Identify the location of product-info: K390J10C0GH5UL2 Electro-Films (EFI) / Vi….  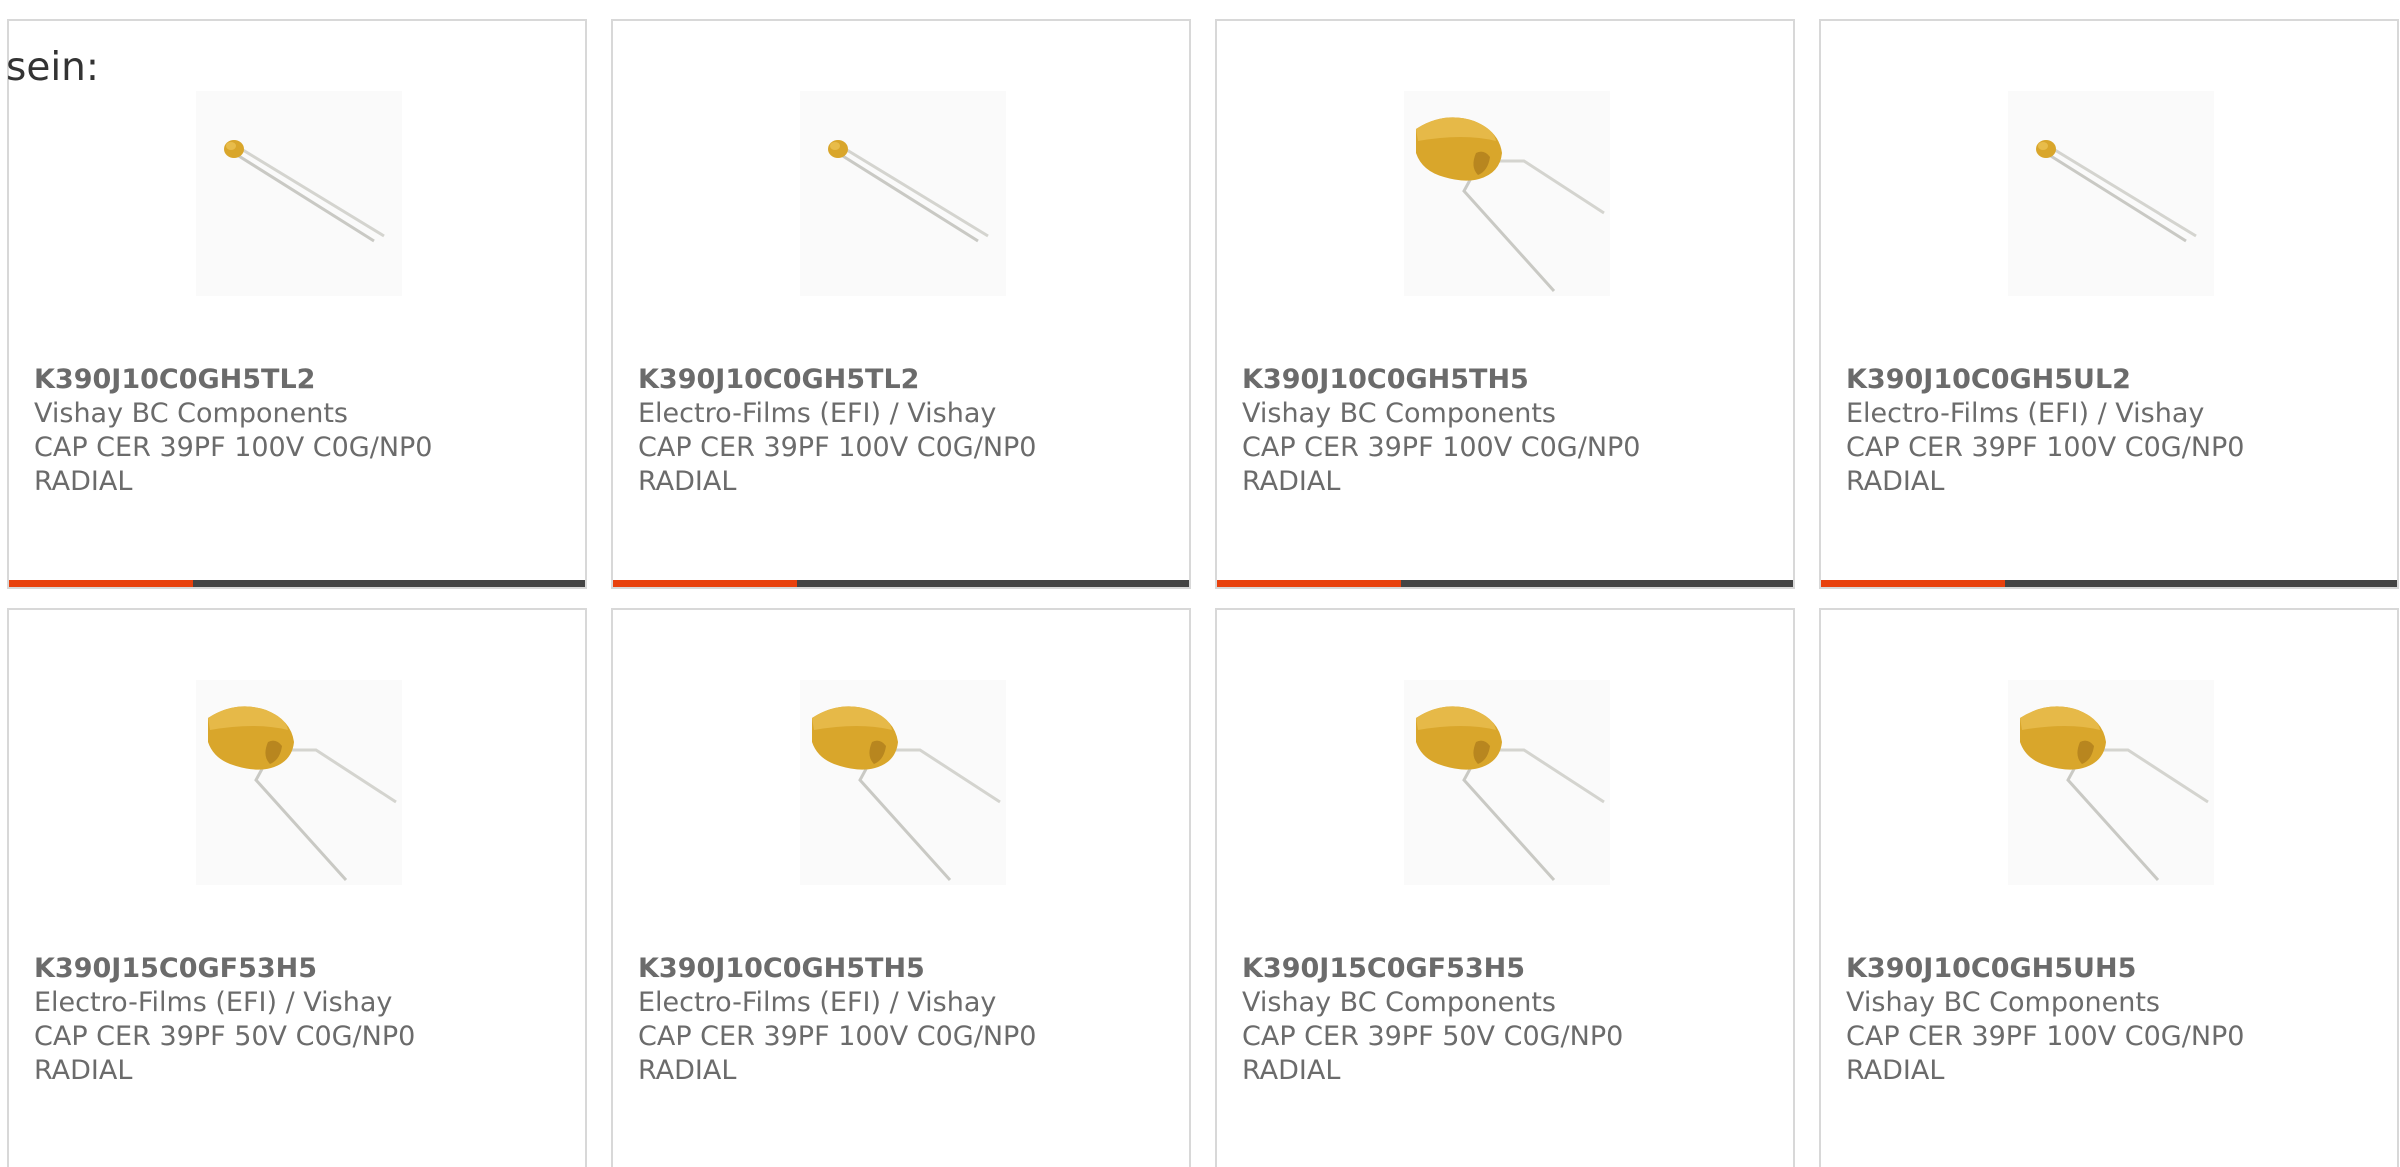
(2116, 431).